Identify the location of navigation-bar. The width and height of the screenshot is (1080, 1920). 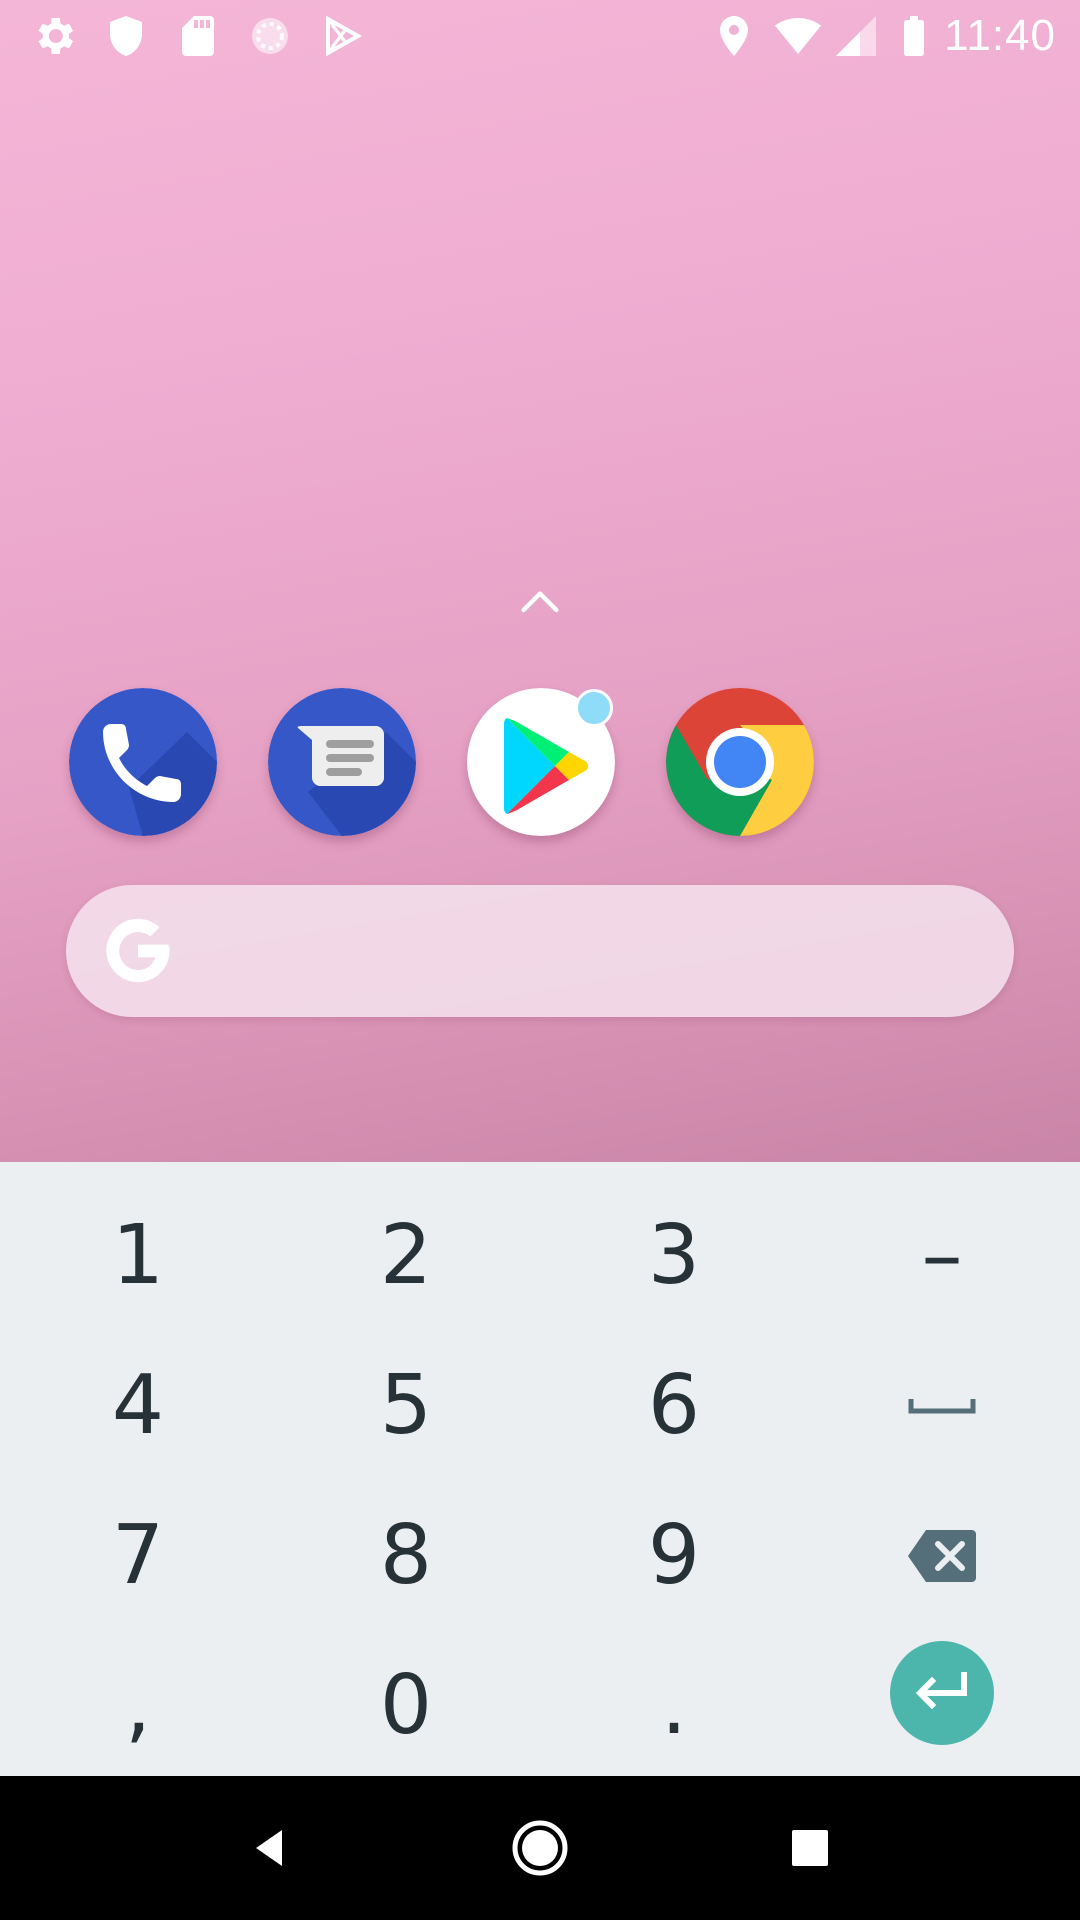
(540, 1848).